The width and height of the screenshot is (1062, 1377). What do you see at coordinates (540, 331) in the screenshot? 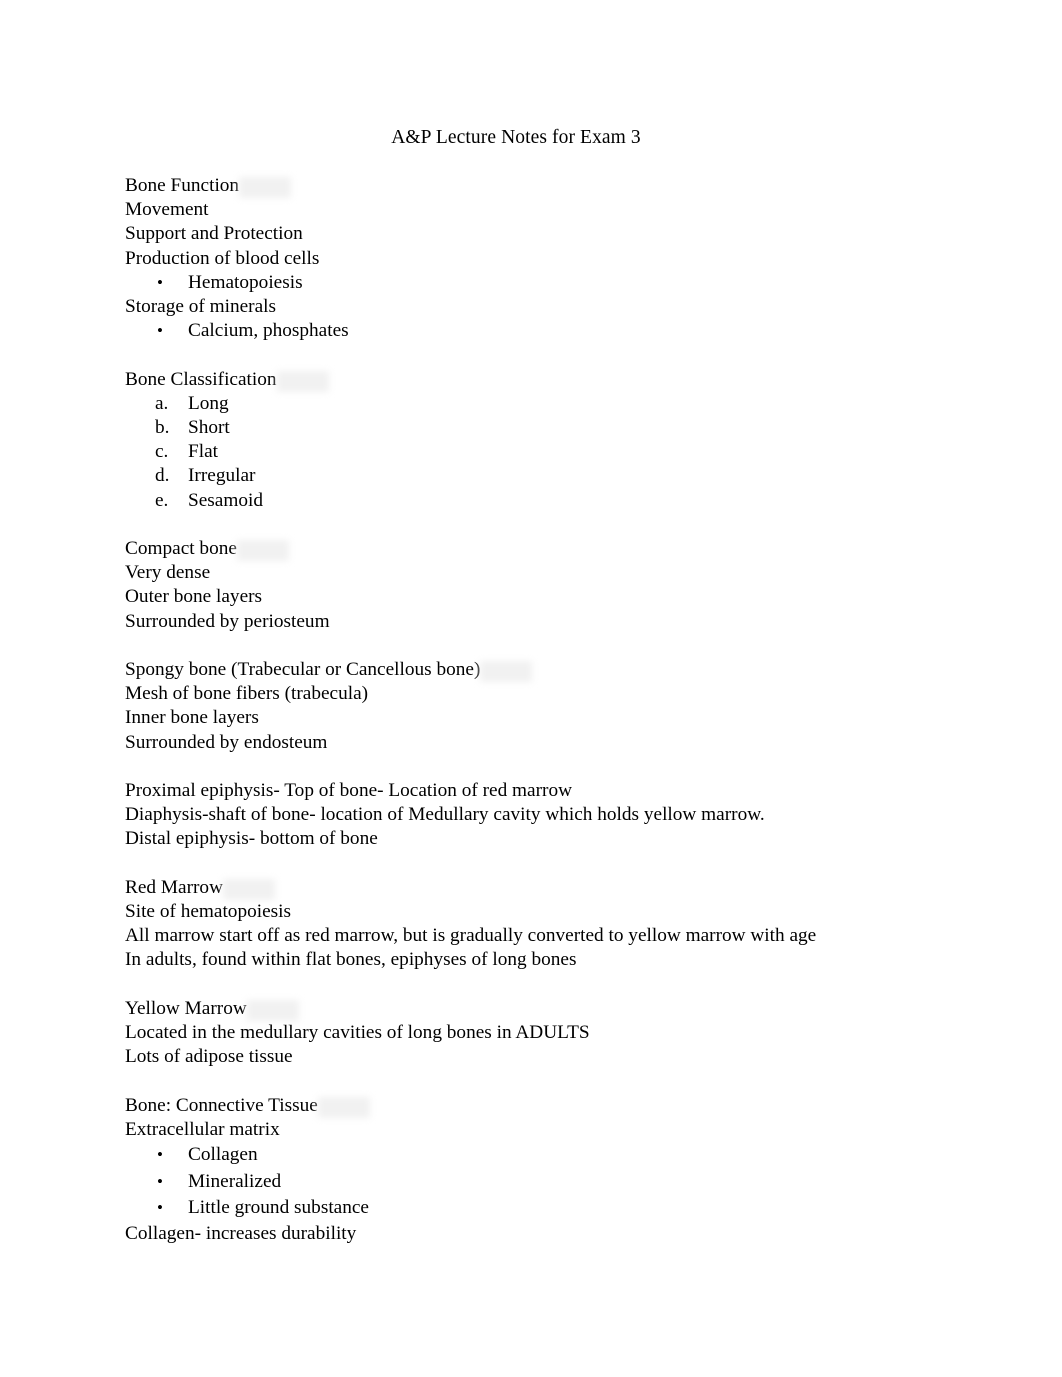
I see `list-item: • Calcium, phosphates` at bounding box center [540, 331].